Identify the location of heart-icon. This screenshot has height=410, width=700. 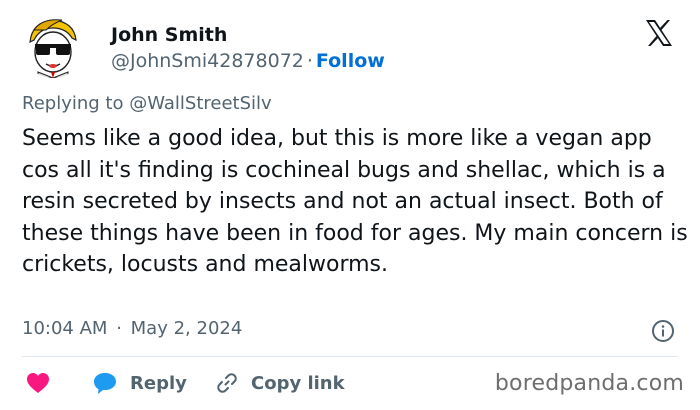
(38, 383).